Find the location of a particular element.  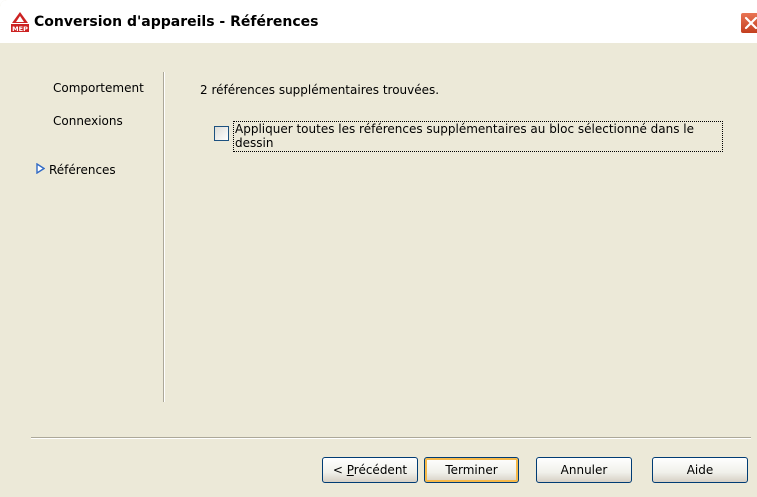

close-icon is located at coordinates (750, 23).